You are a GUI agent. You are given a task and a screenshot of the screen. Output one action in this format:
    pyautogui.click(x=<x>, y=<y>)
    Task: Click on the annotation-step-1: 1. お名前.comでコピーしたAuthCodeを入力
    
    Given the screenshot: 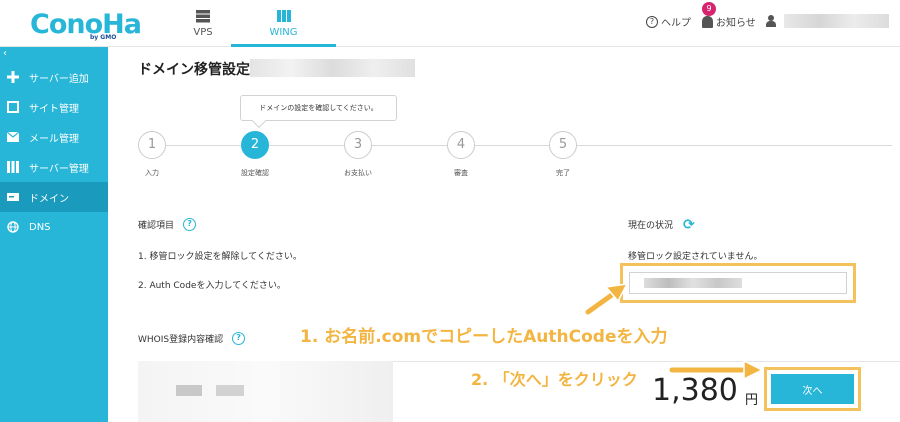 What is the action you would take?
    pyautogui.click(x=484, y=337)
    